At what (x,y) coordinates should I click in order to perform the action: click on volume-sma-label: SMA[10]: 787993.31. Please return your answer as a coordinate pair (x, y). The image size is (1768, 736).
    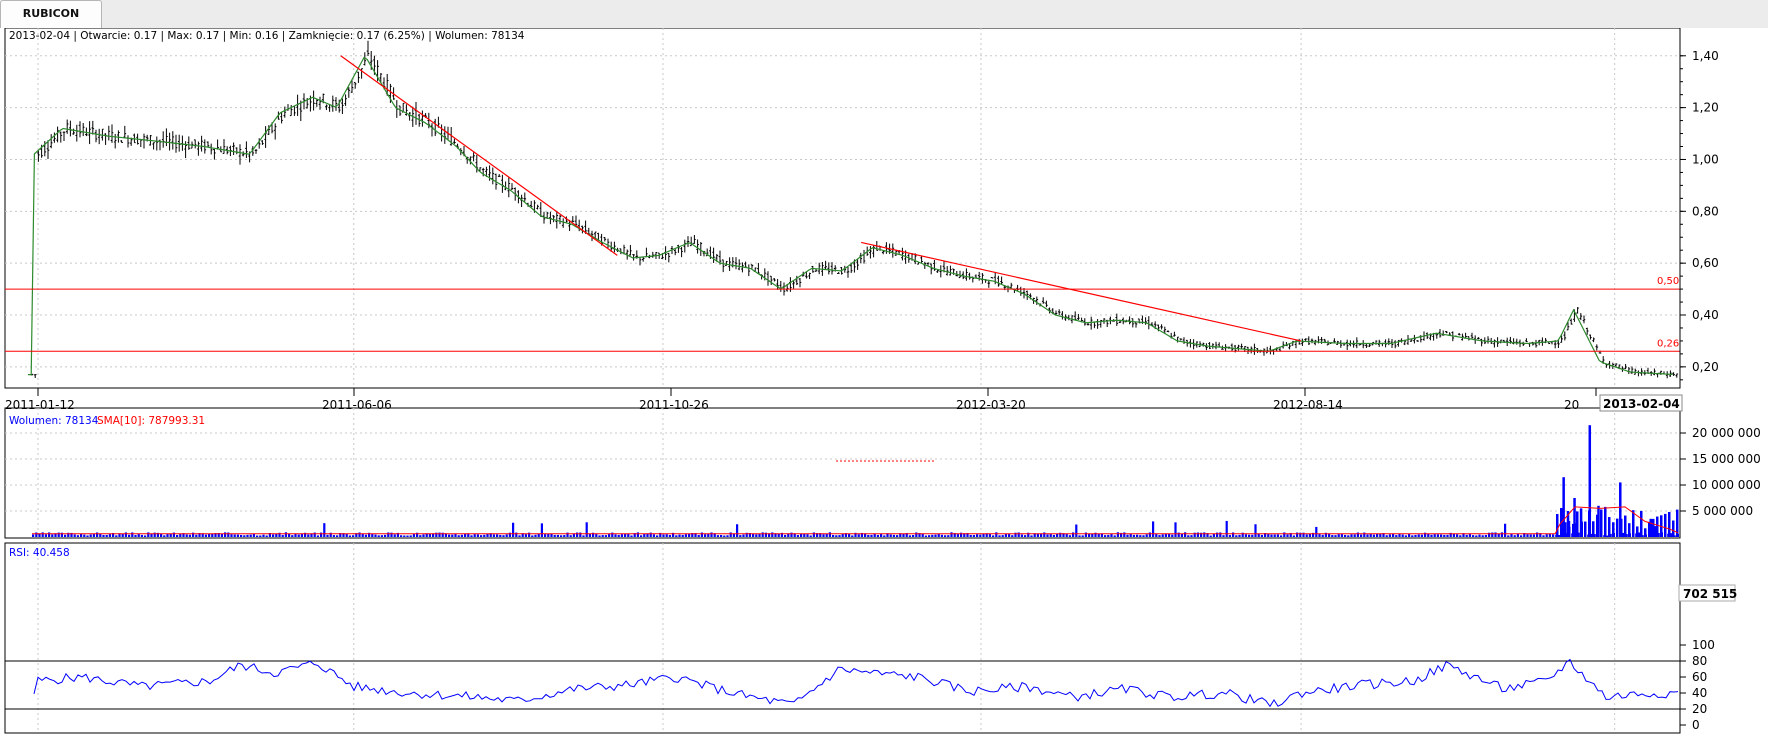
    Looking at the image, I should click on (151, 421).